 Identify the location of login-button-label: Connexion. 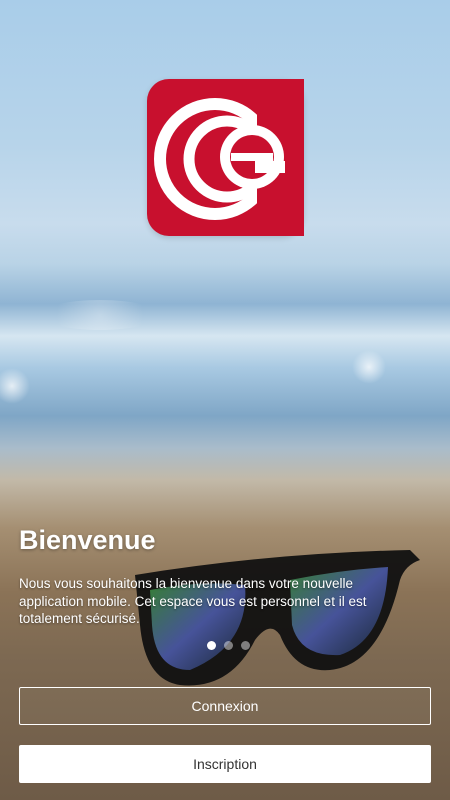
(225, 706).